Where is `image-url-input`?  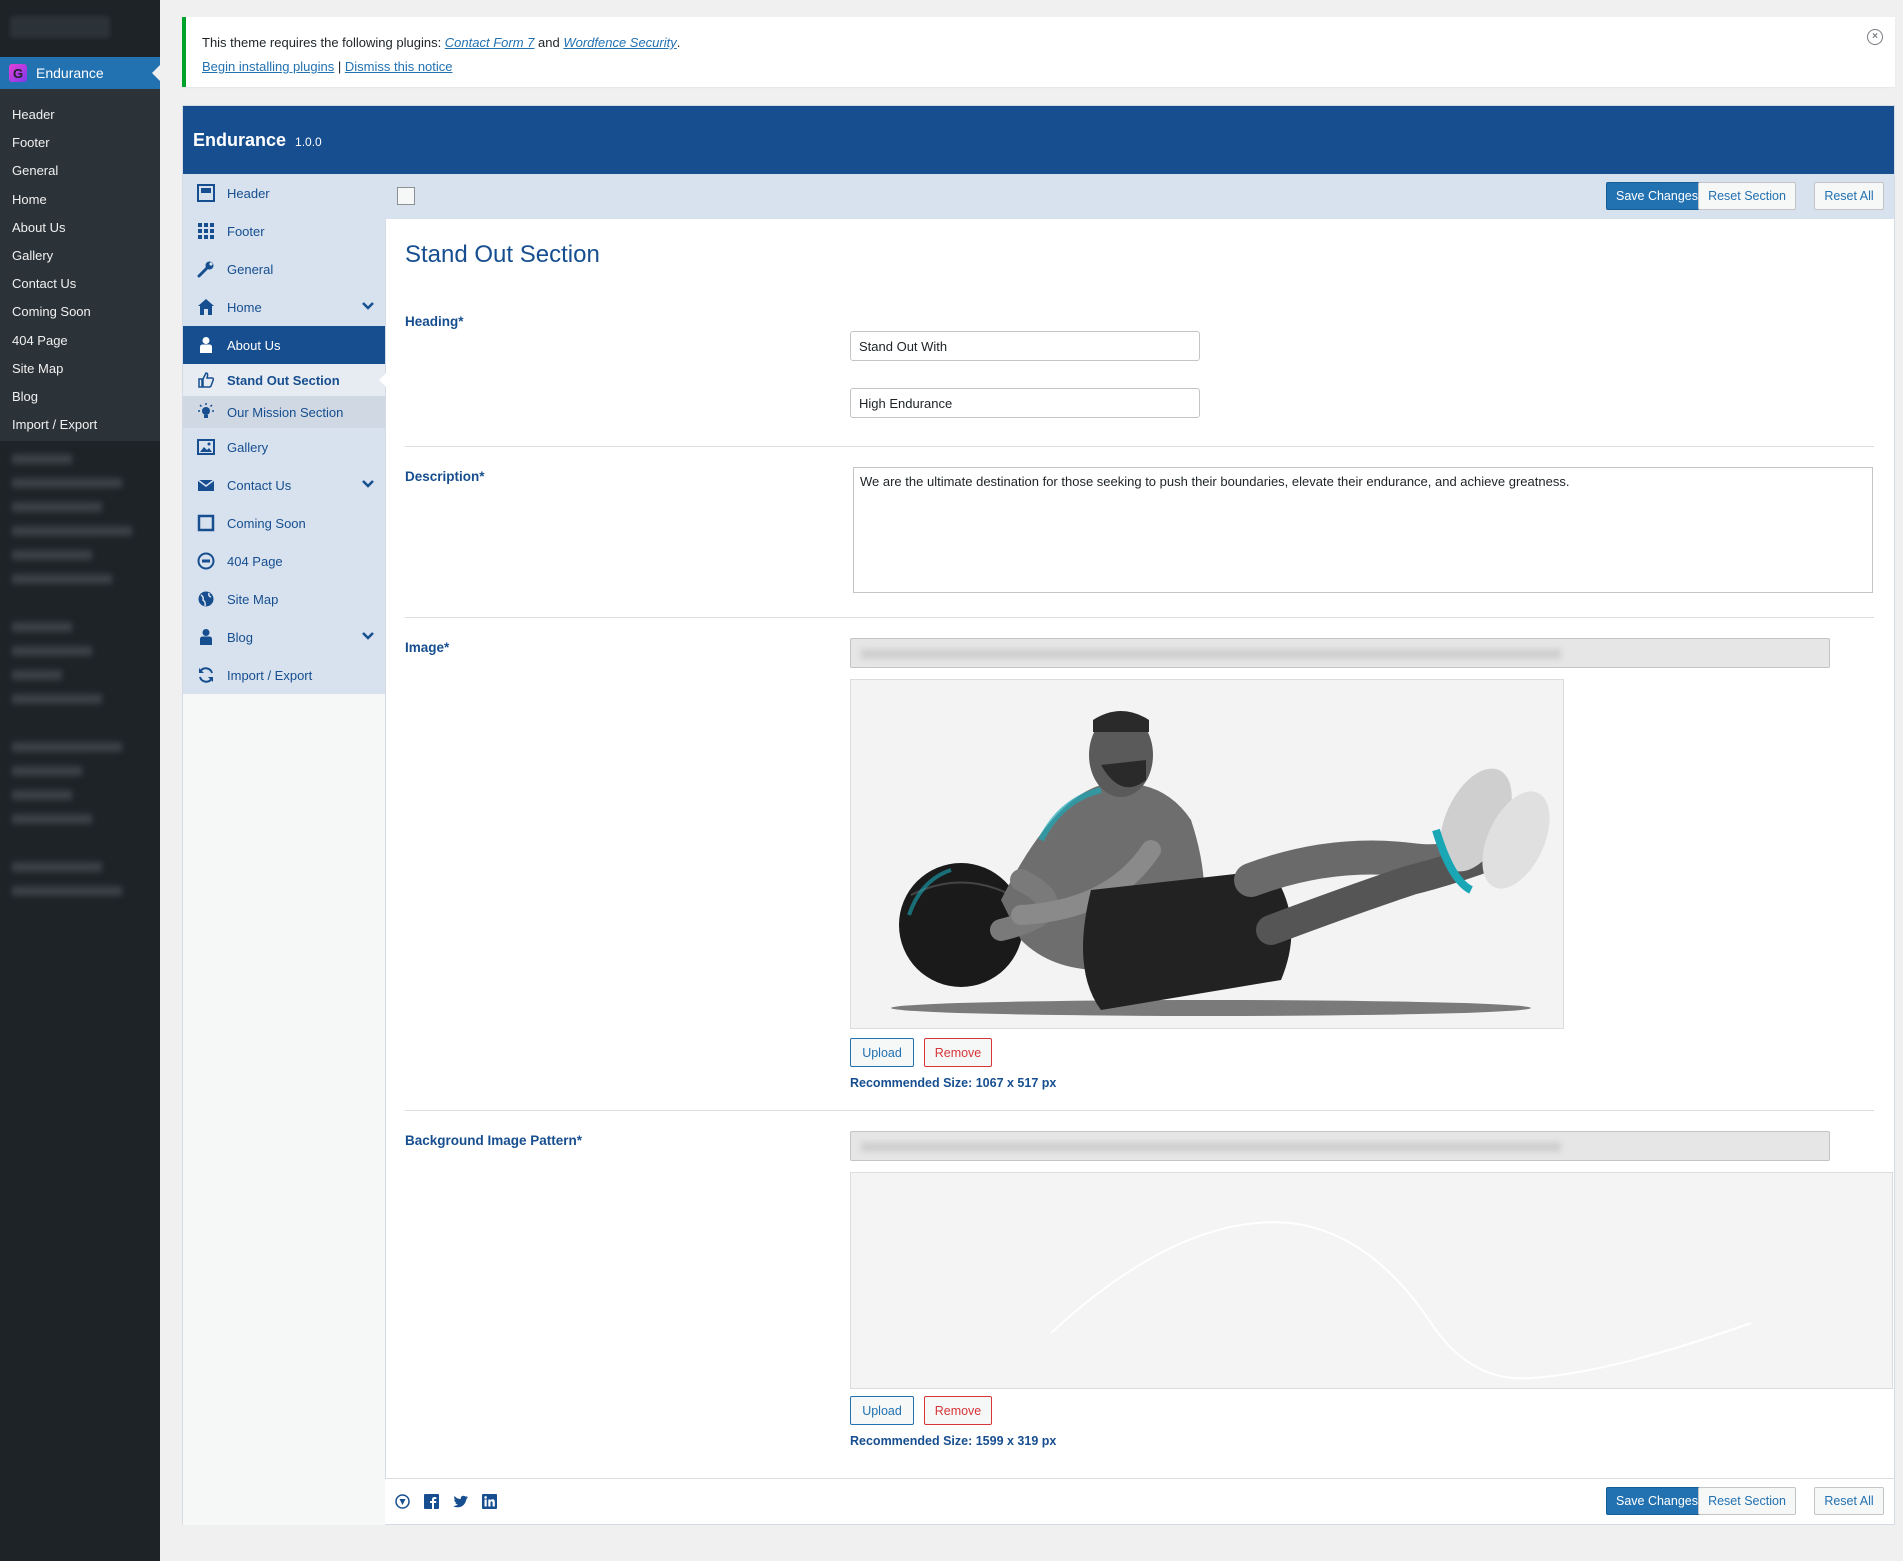 image-url-input is located at coordinates (1340, 653).